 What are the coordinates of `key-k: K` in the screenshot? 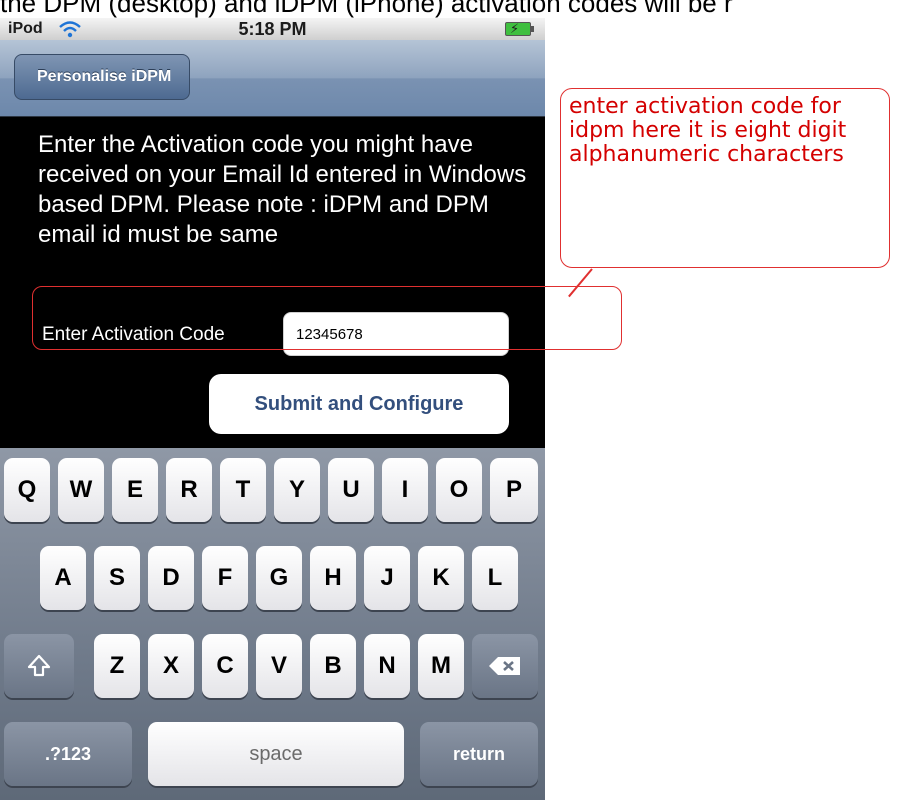 It's located at (441, 578).